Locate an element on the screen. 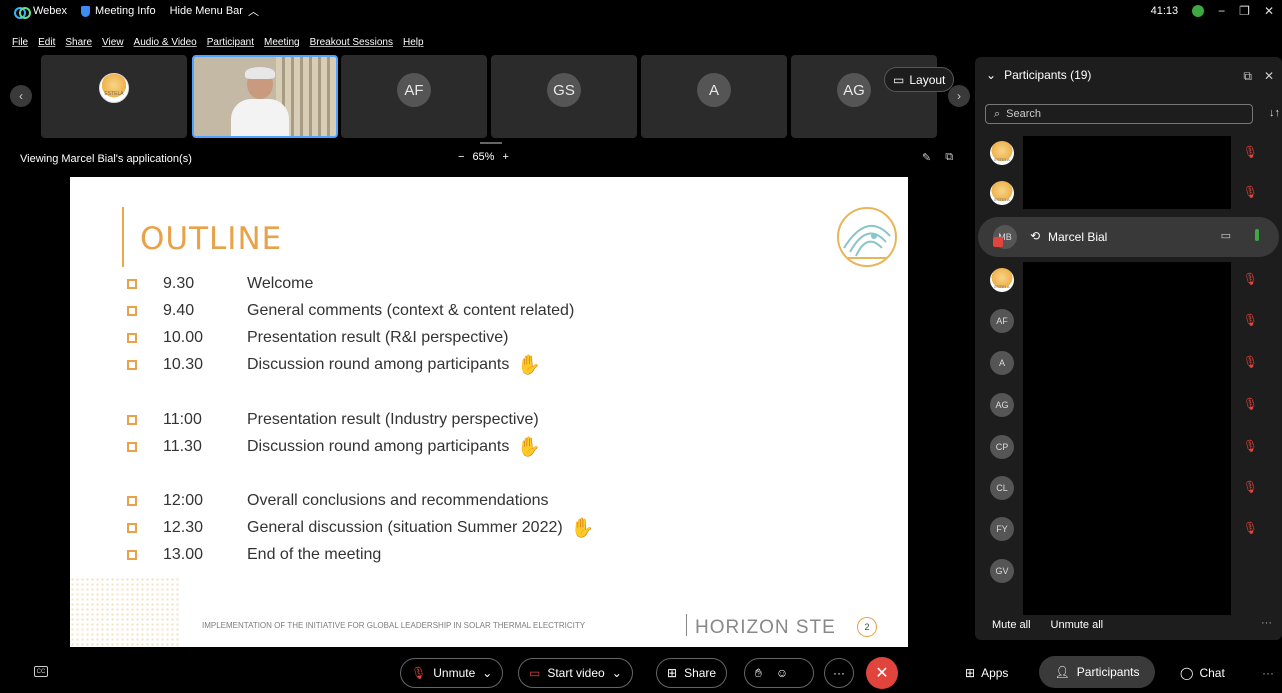 This screenshot has width=1282, height=693. active-mic-icon is located at coordinates (1257, 235).